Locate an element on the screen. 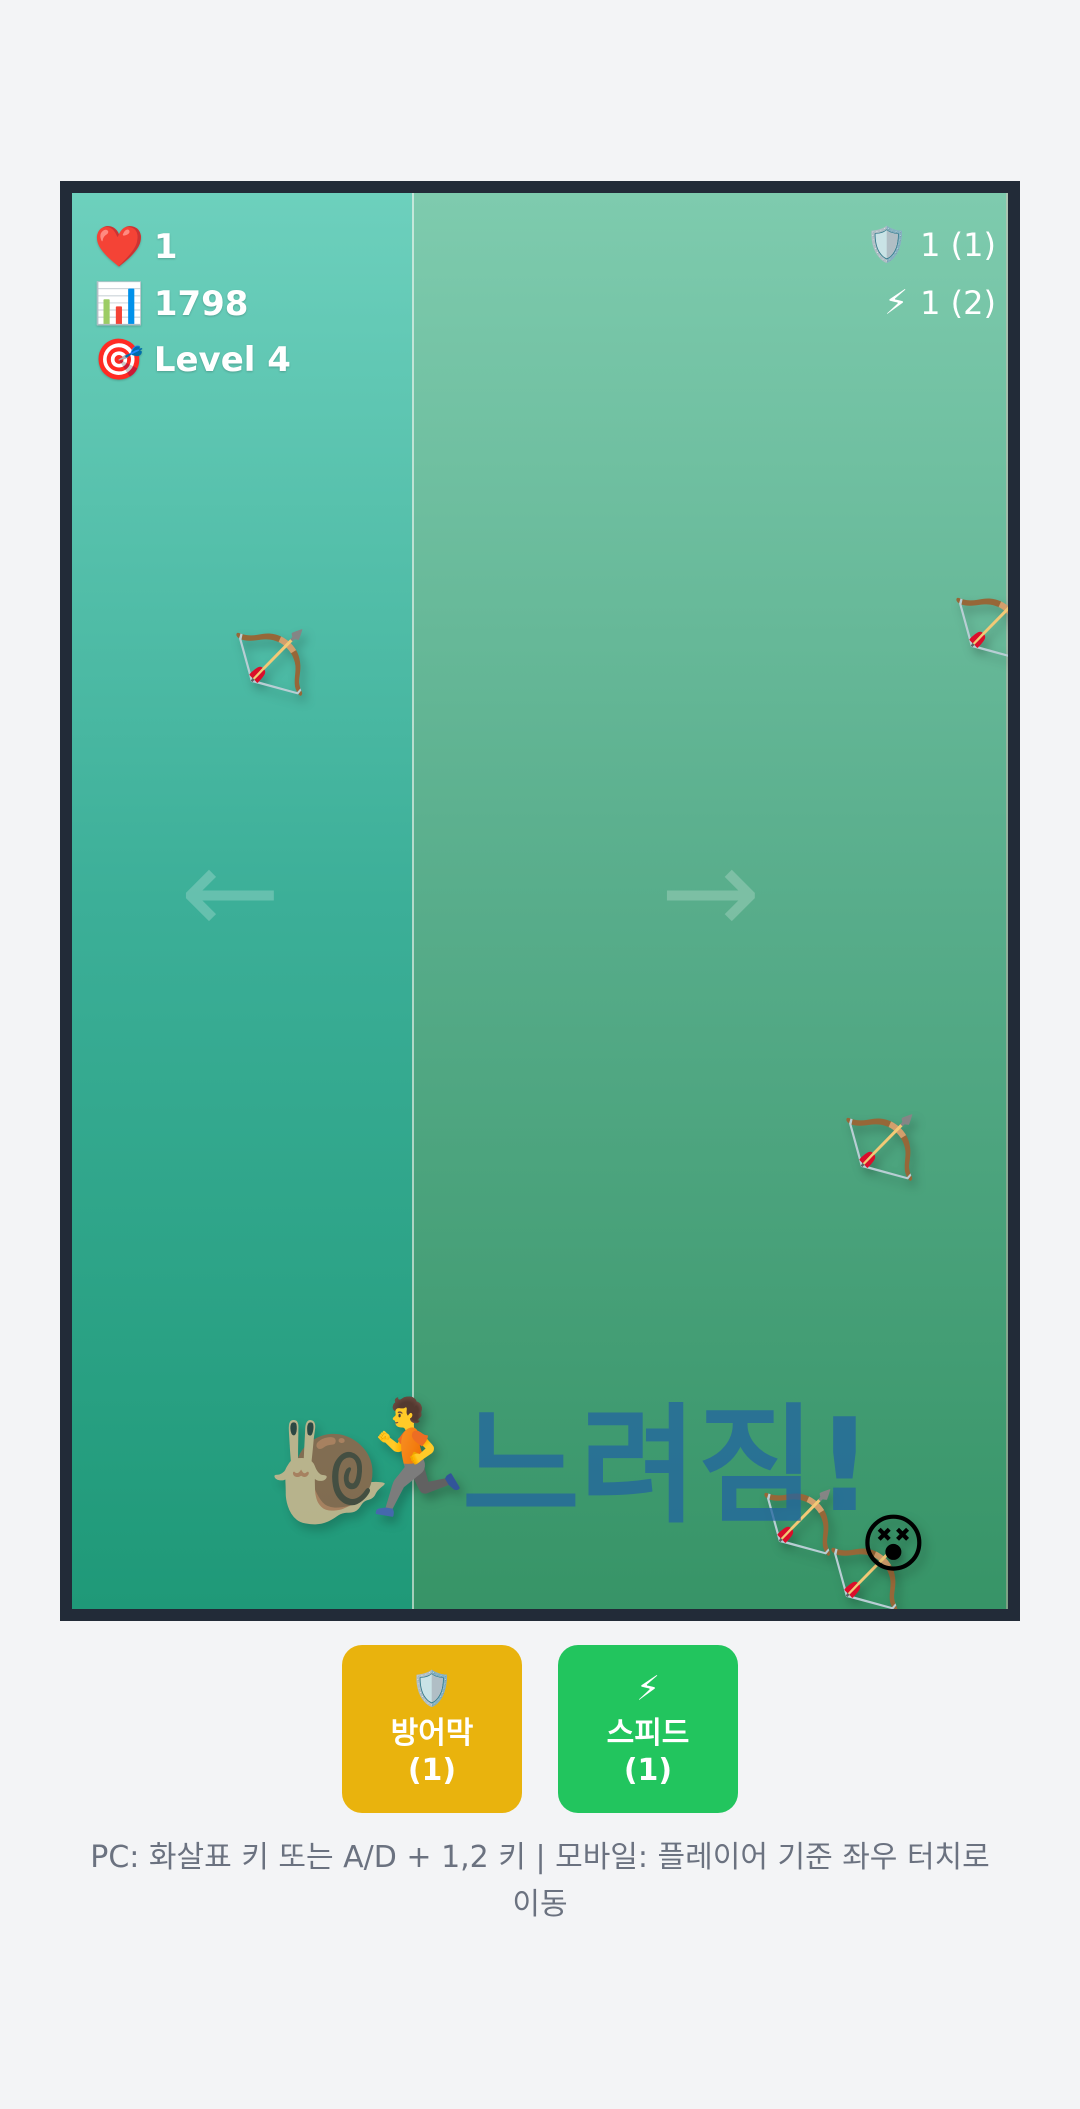 The height and width of the screenshot is (2109, 1080). speed-button: ⚡ 스피드 (1) is located at coordinates (648, 1729).